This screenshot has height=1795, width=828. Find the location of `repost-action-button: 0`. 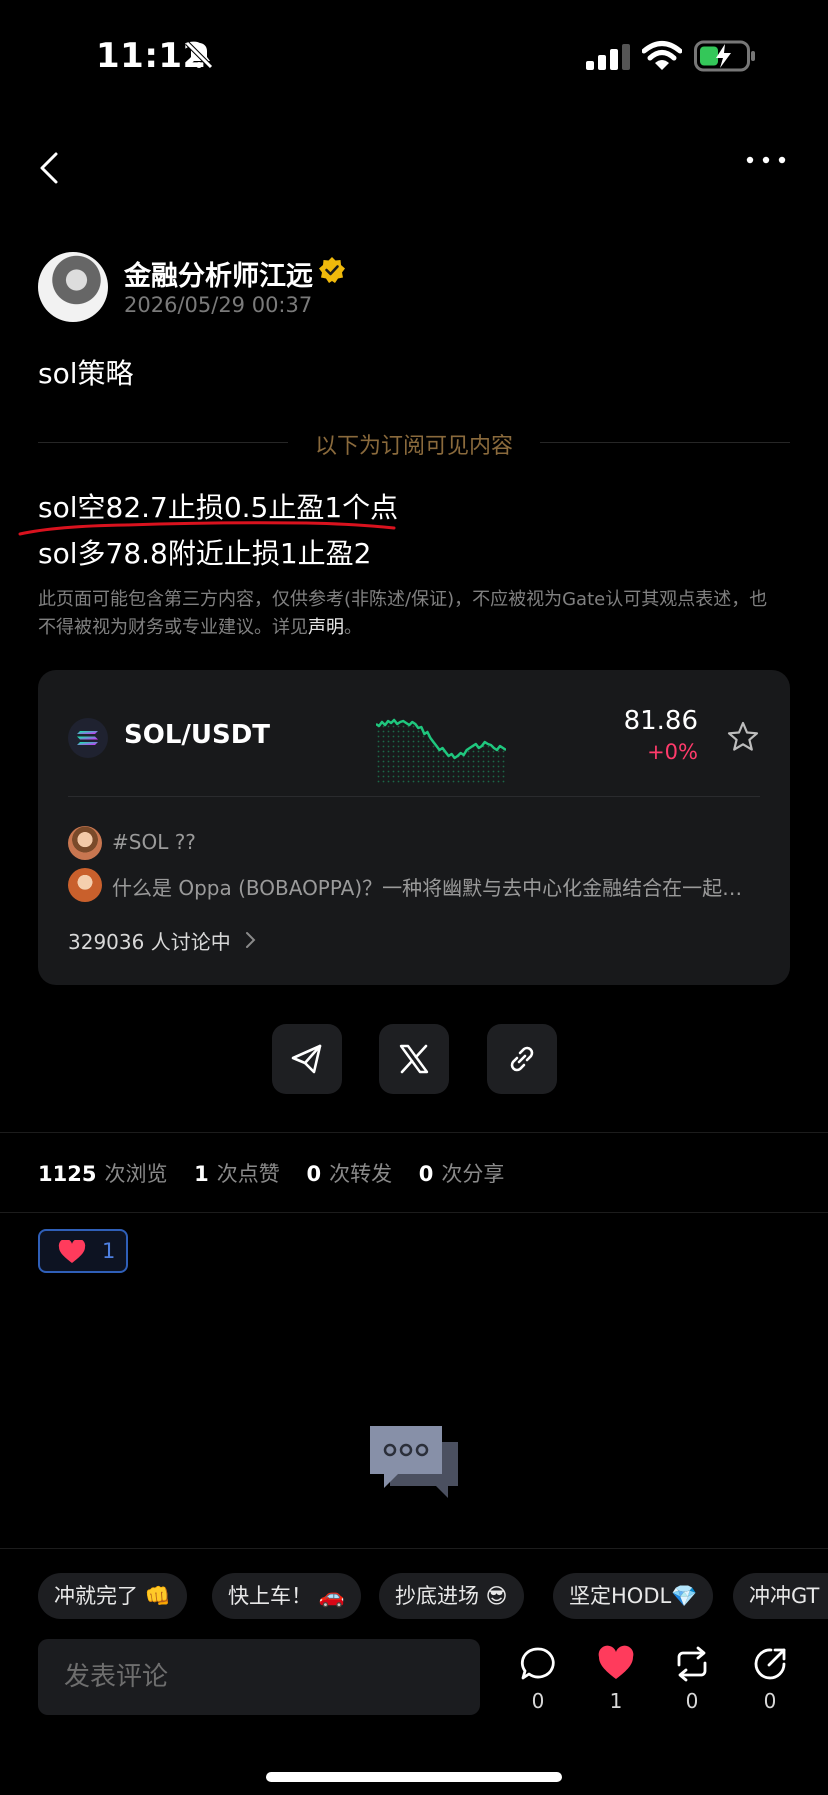

repost-action-button: 0 is located at coordinates (692, 1682).